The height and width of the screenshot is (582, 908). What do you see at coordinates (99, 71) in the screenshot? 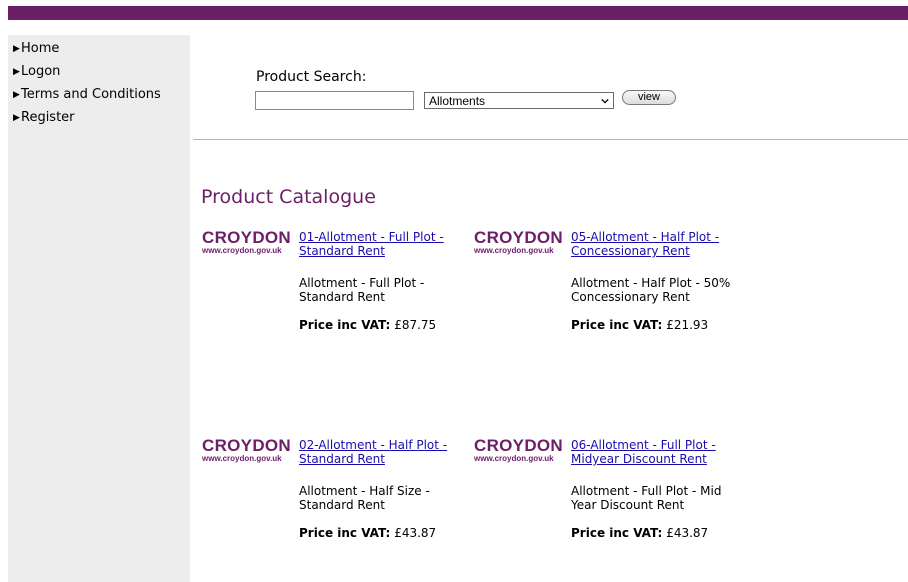
I see `nav-item-logon: ▶ Logon` at bounding box center [99, 71].